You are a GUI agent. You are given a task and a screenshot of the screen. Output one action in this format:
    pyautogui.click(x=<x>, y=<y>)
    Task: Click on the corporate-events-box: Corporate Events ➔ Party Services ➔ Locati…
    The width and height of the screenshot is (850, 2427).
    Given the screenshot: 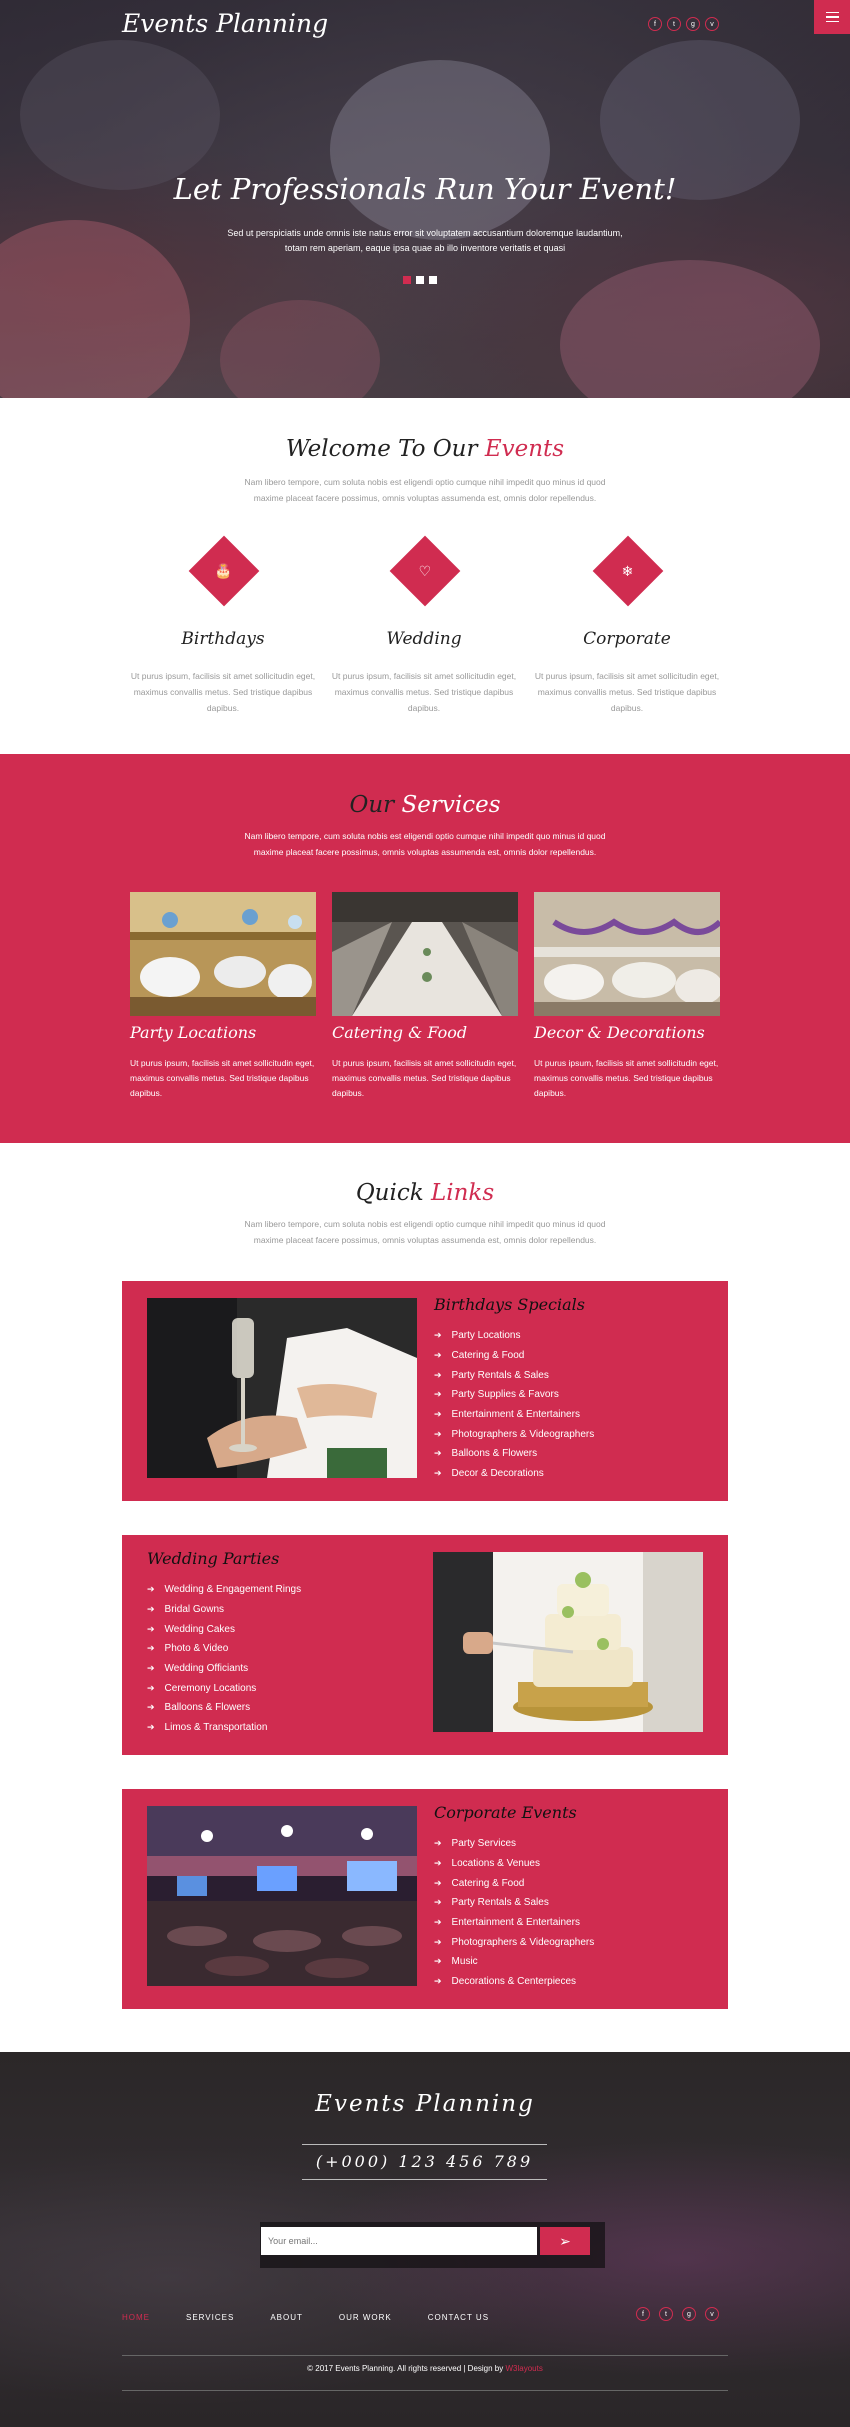 What is the action you would take?
    pyautogui.click(x=425, y=1899)
    